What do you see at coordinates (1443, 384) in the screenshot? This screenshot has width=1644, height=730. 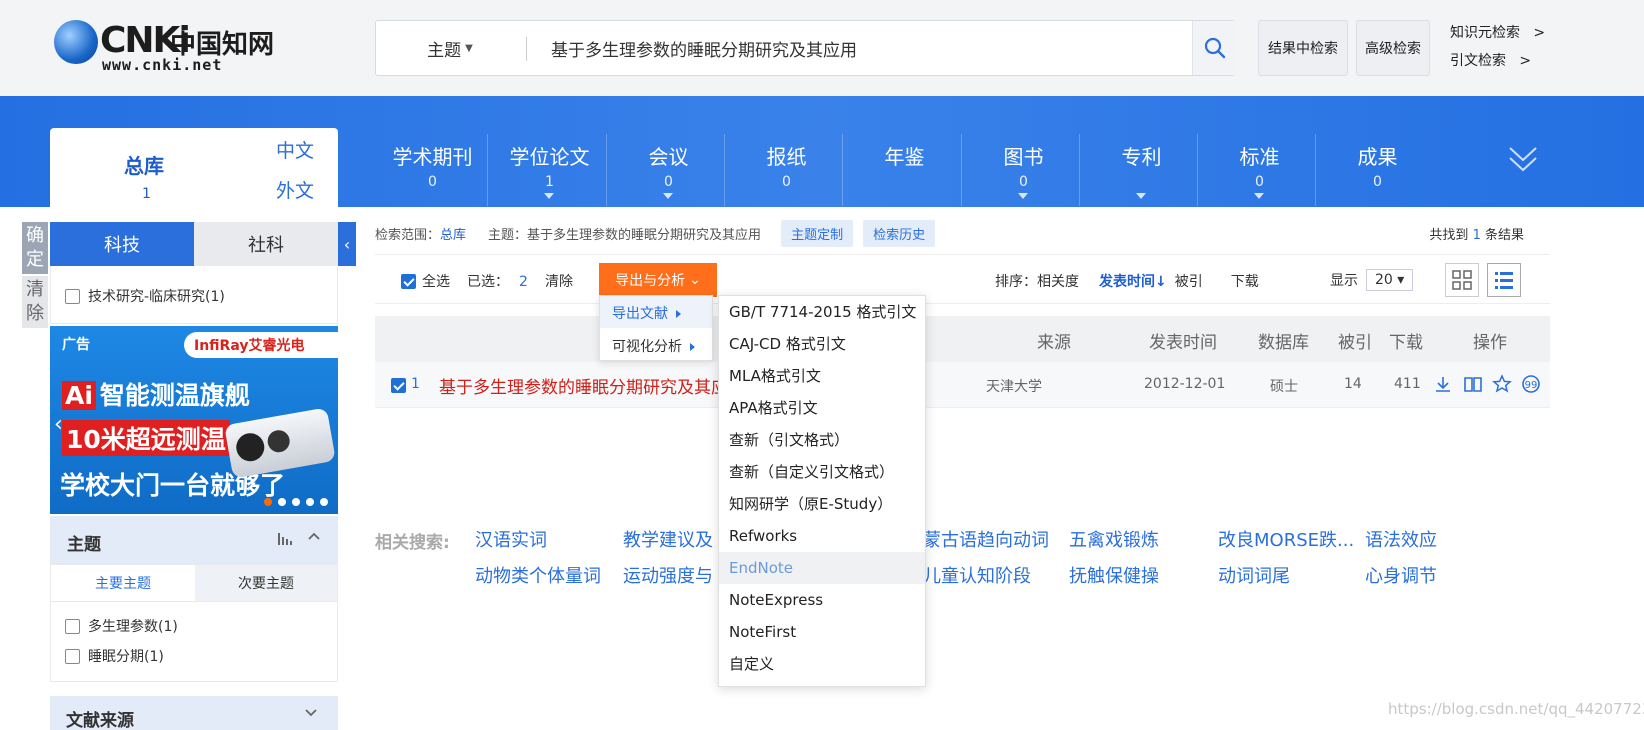 I see `download-icon` at bounding box center [1443, 384].